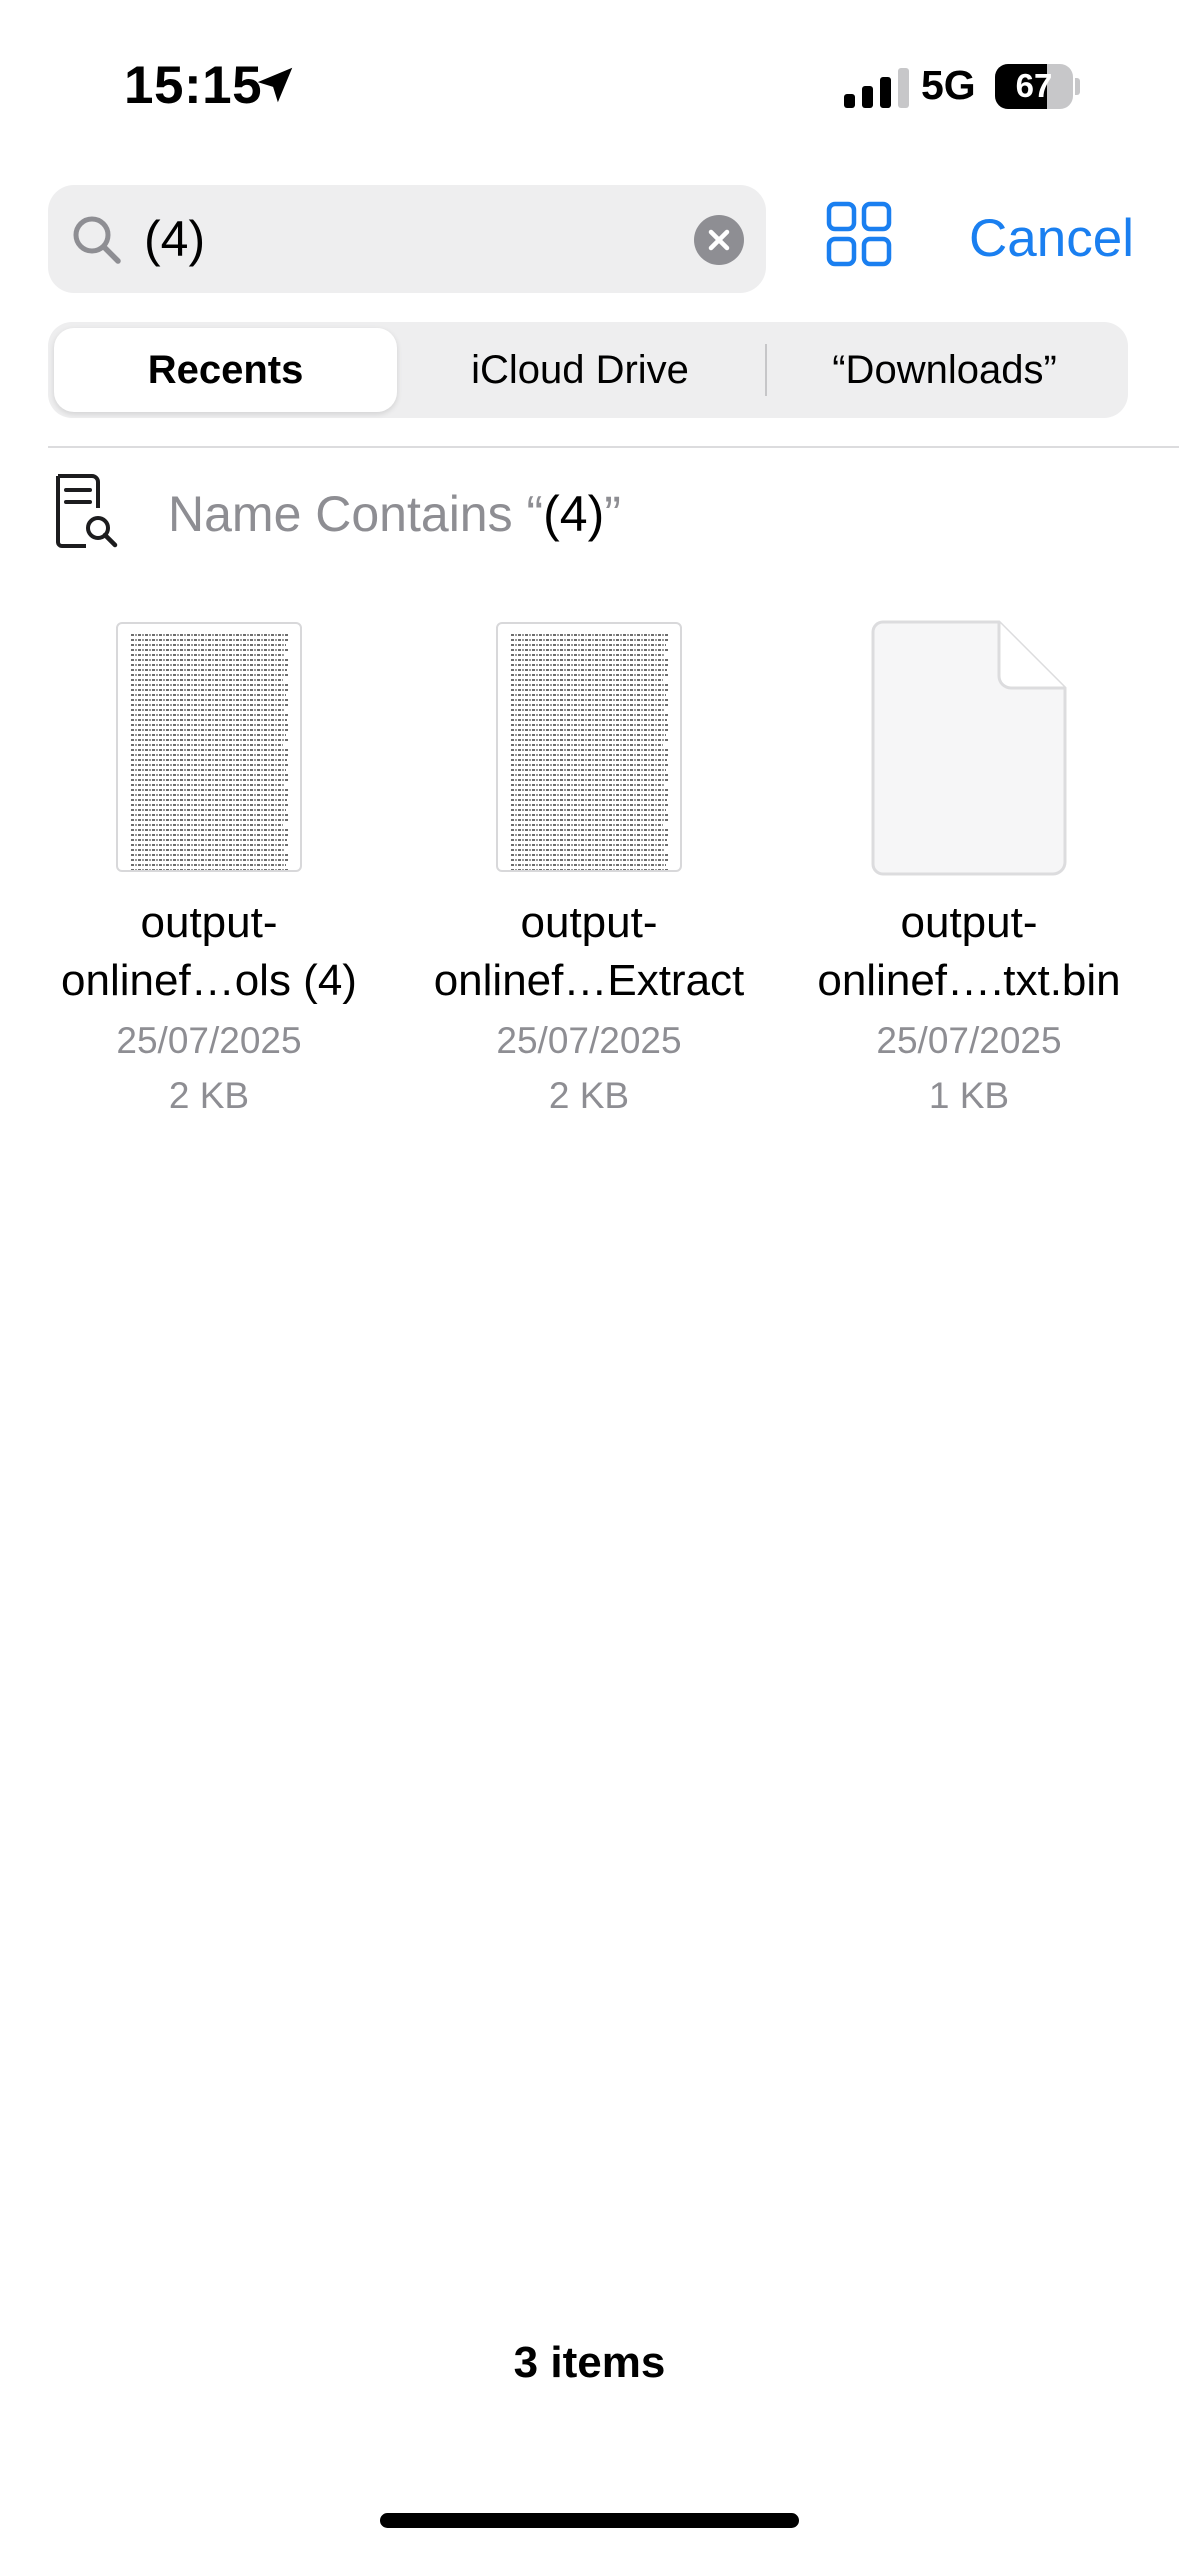 The image size is (1179, 2556). Describe the element at coordinates (589, 951) in the screenshot. I see `file-name: output-onlinef…Extract` at that location.